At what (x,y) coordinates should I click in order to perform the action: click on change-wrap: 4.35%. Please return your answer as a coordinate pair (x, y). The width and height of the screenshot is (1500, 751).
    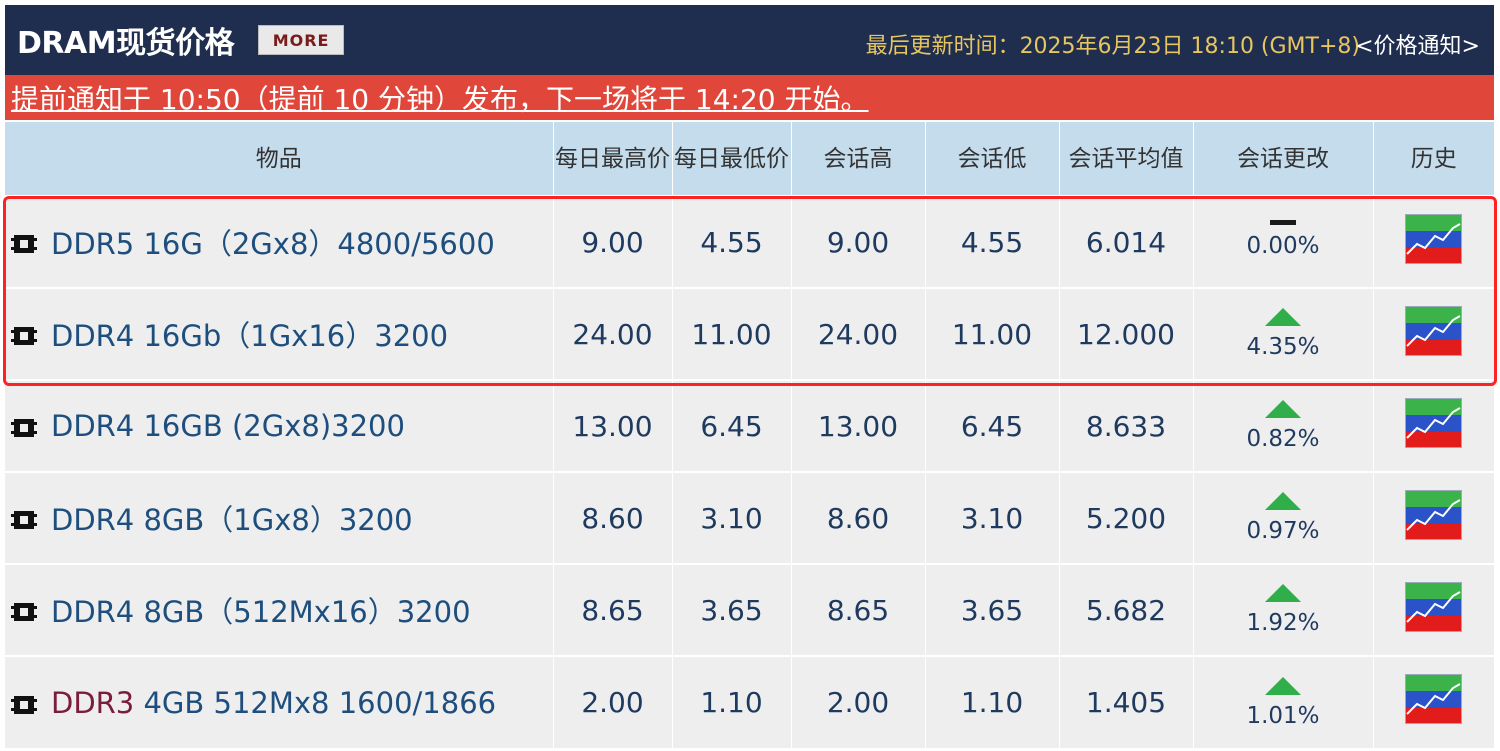
    Looking at the image, I should click on (1283, 334).